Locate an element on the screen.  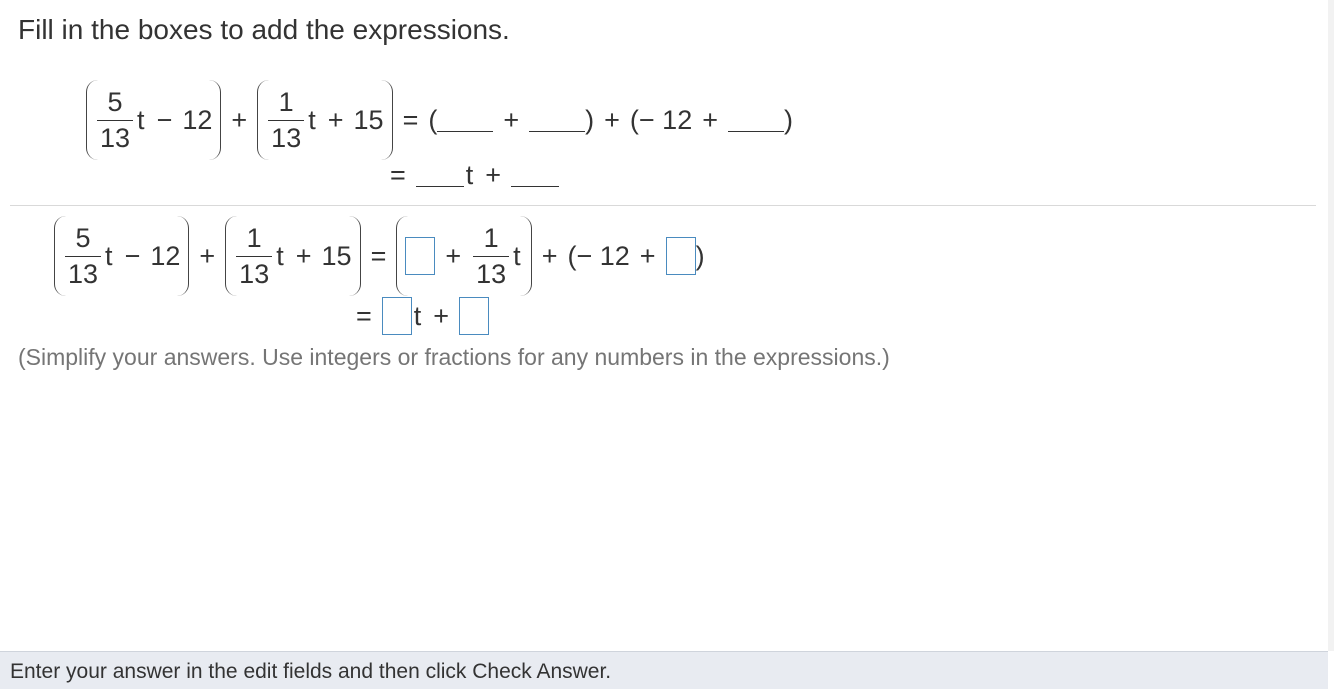
scrollbar-track is located at coordinates (1331, 325).